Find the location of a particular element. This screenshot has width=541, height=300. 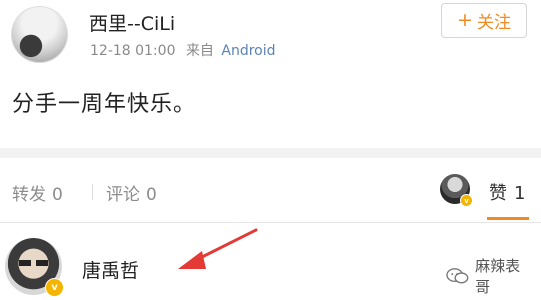

repost-label: 转发 is located at coordinates (29, 195).